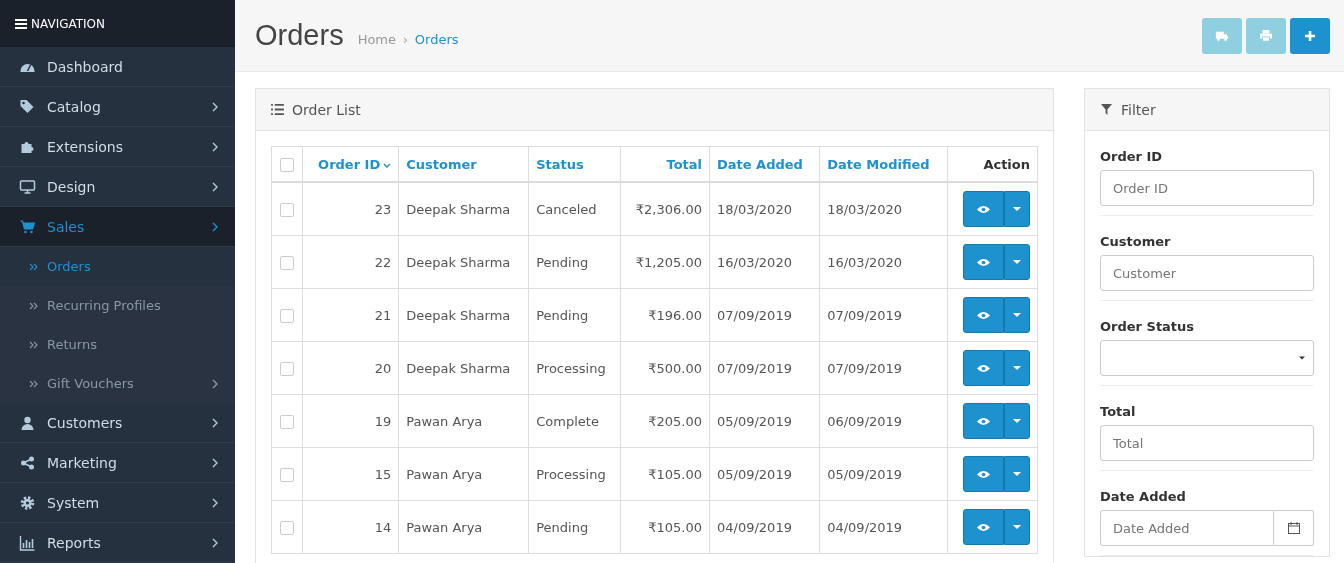  I want to click on submenu-item: Orders, so click(117, 266).